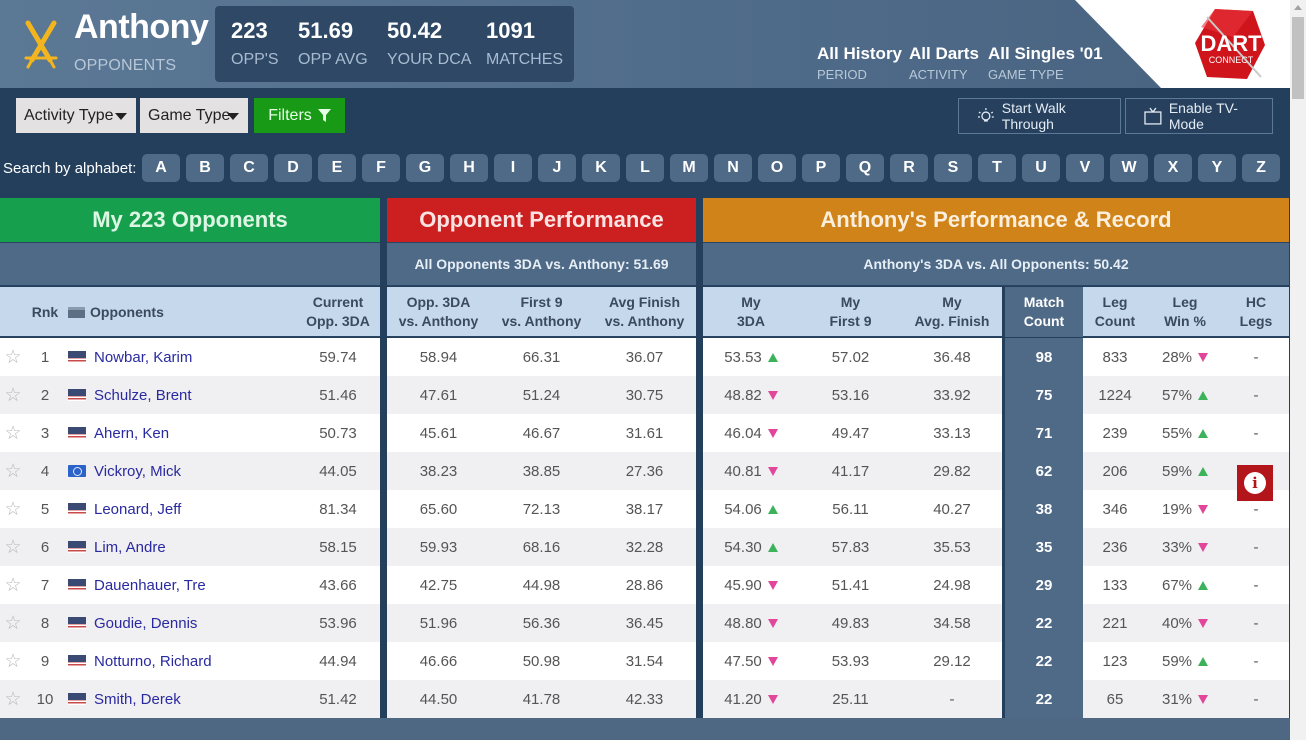 The height and width of the screenshot is (740, 1306). Describe the element at coordinates (190, 433) in the screenshot. I see `table-row: ☆ 3 Ahern, Ken 50.73` at that location.